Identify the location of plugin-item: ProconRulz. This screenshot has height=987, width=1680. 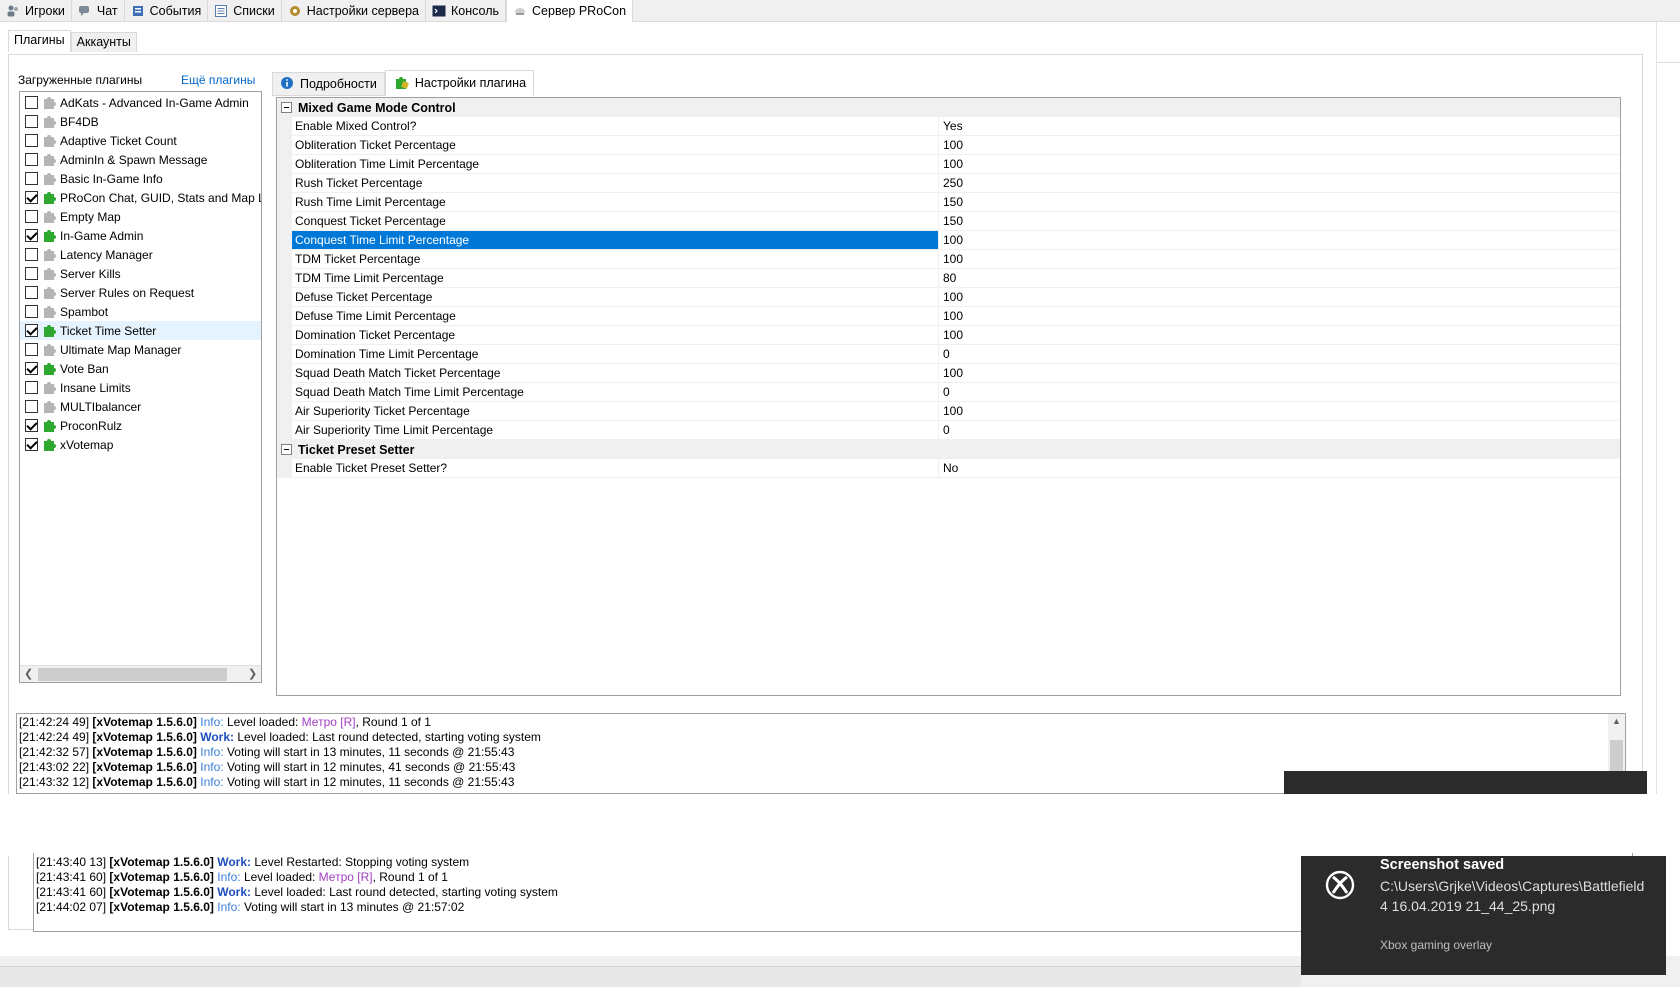
(140, 425).